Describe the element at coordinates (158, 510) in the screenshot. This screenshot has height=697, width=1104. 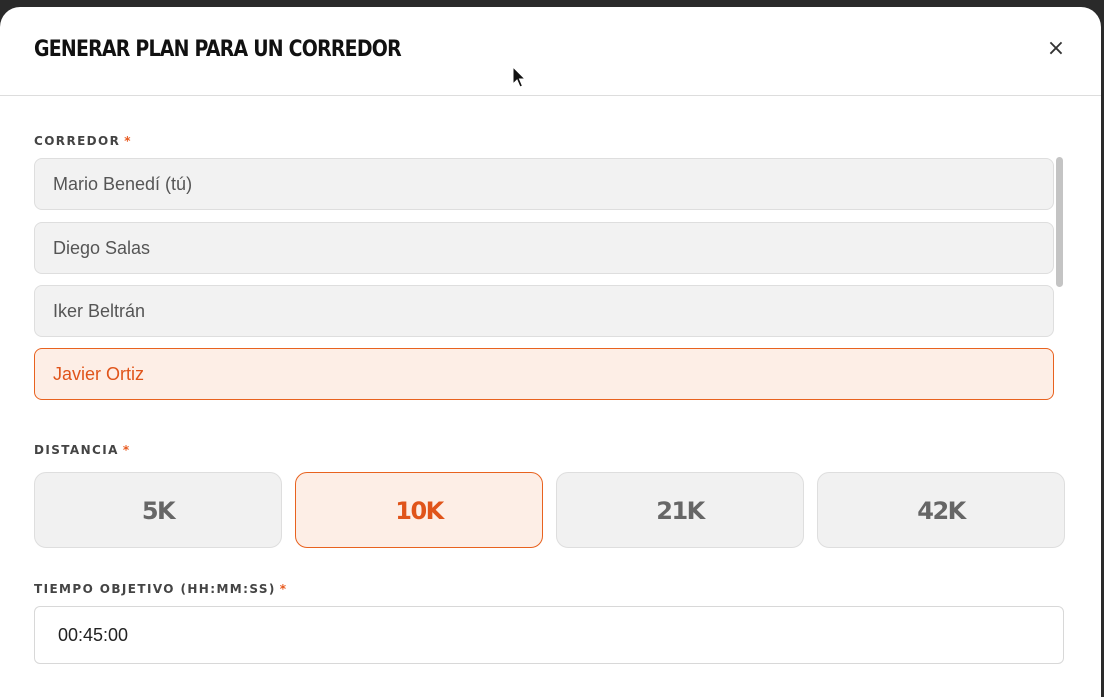
I see `distance-5k-button: 5K` at that location.